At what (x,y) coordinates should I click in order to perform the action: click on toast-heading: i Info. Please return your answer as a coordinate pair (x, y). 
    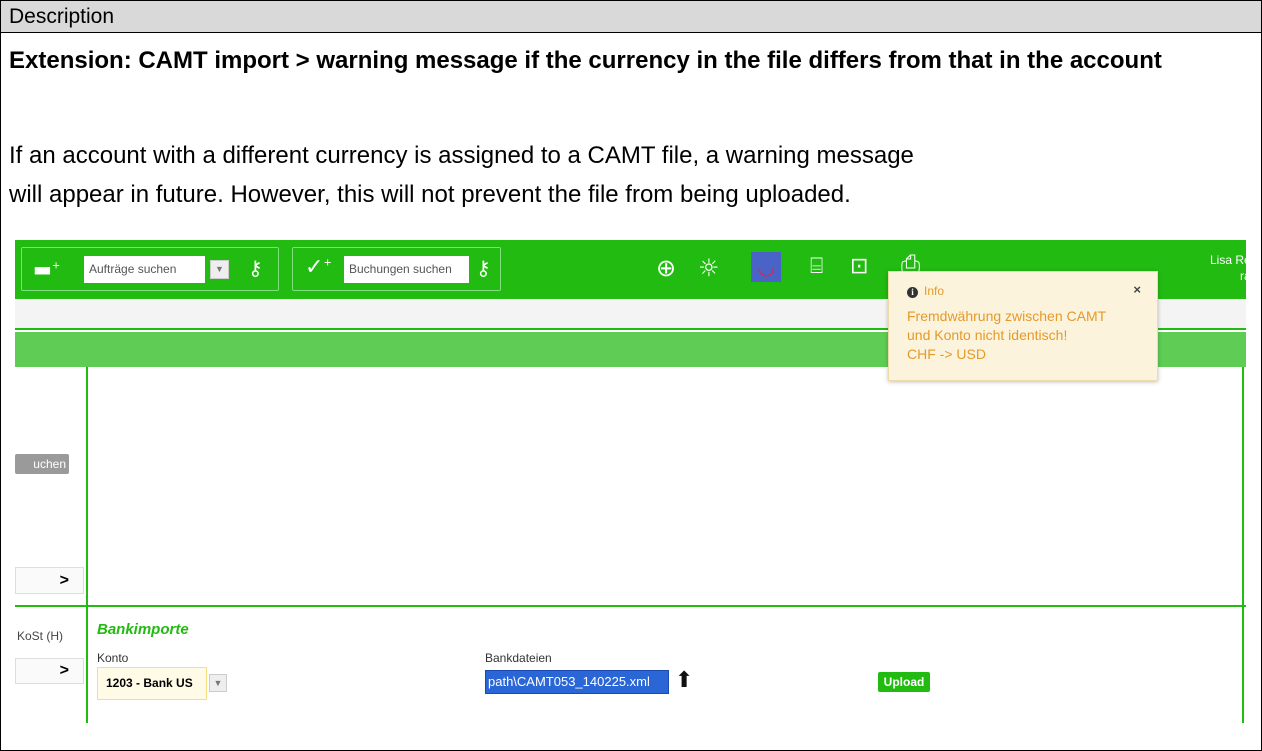
    Looking at the image, I should click on (925, 291).